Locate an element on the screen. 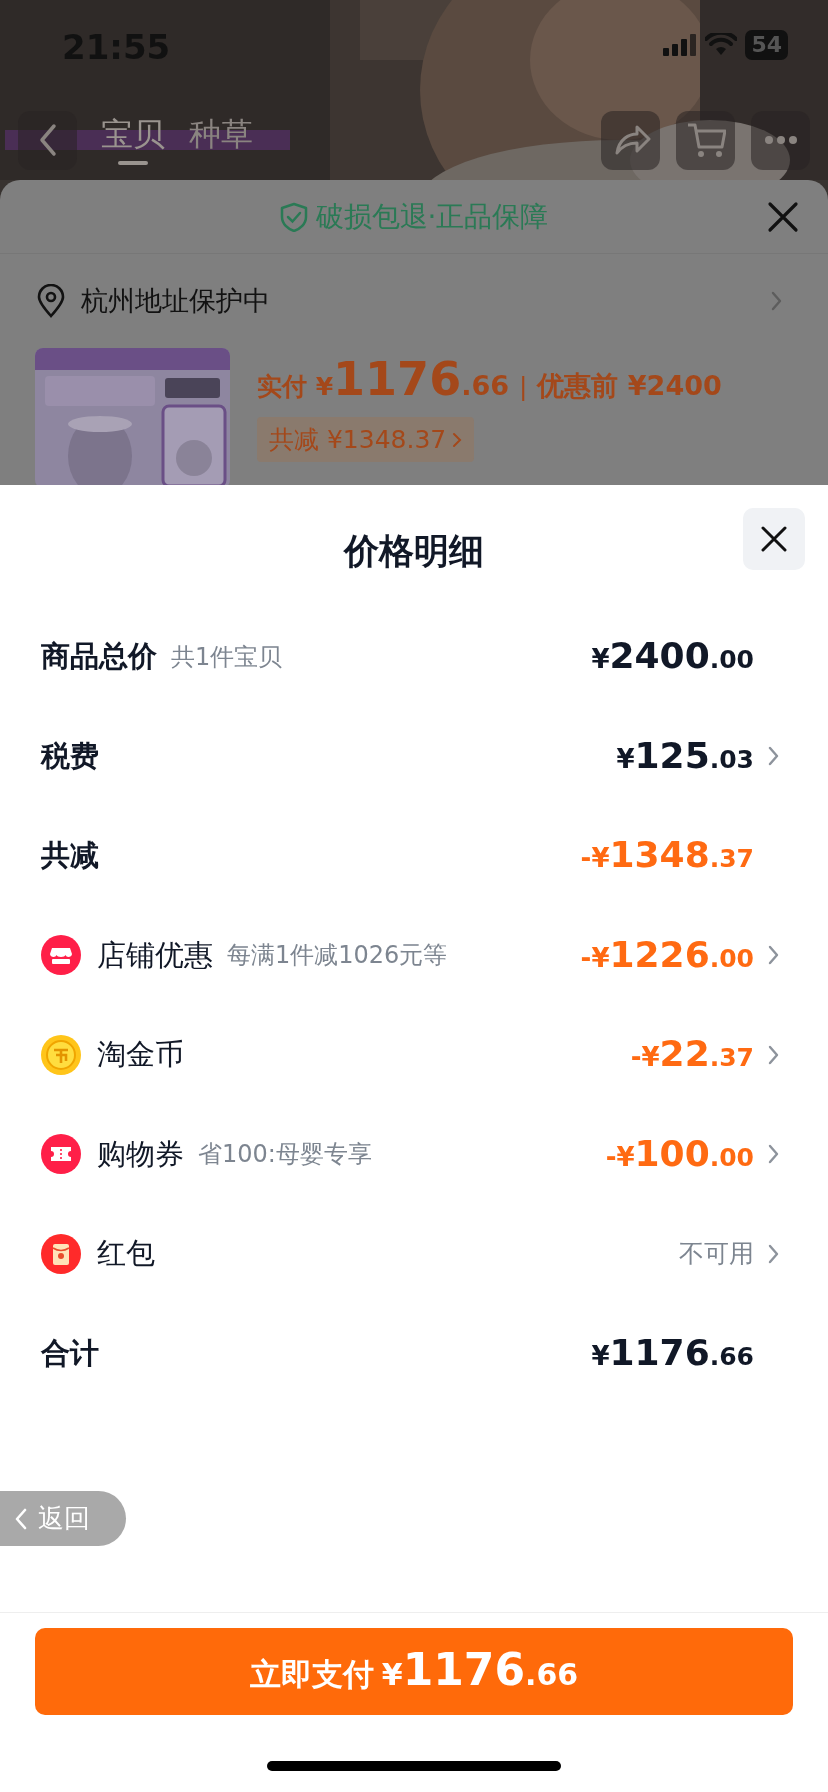 This screenshot has height=1792, width=828. amount-text: ¥1176.66 is located at coordinates (672, 1352).